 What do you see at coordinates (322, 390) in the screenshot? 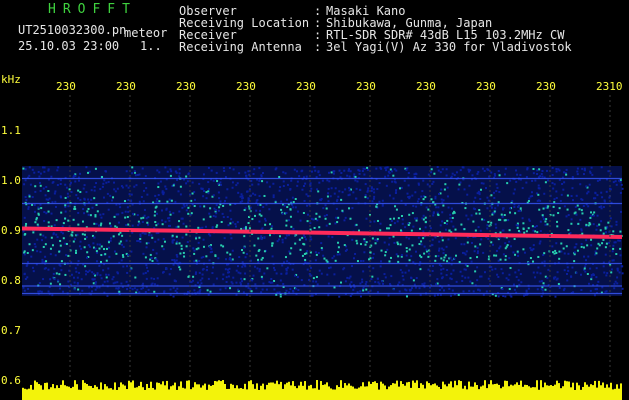
I see `signal-level-bar` at bounding box center [322, 390].